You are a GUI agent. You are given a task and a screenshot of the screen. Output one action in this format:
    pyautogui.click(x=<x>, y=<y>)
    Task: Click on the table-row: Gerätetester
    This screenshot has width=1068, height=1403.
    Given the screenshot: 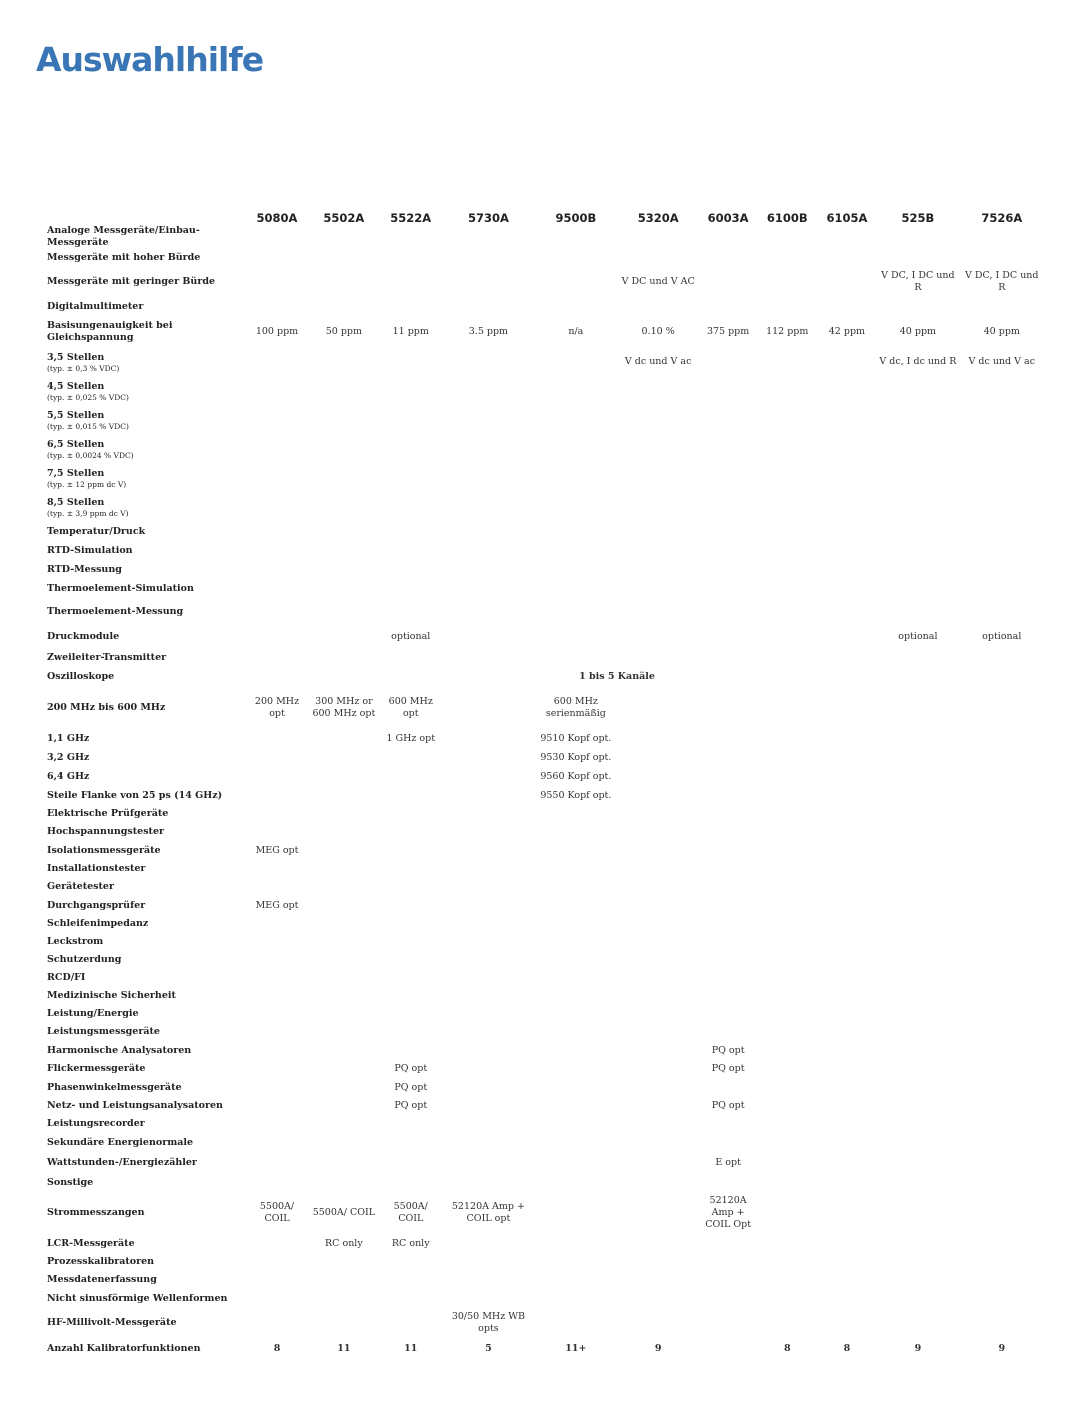 What is the action you would take?
    pyautogui.click(x=544, y=887)
    